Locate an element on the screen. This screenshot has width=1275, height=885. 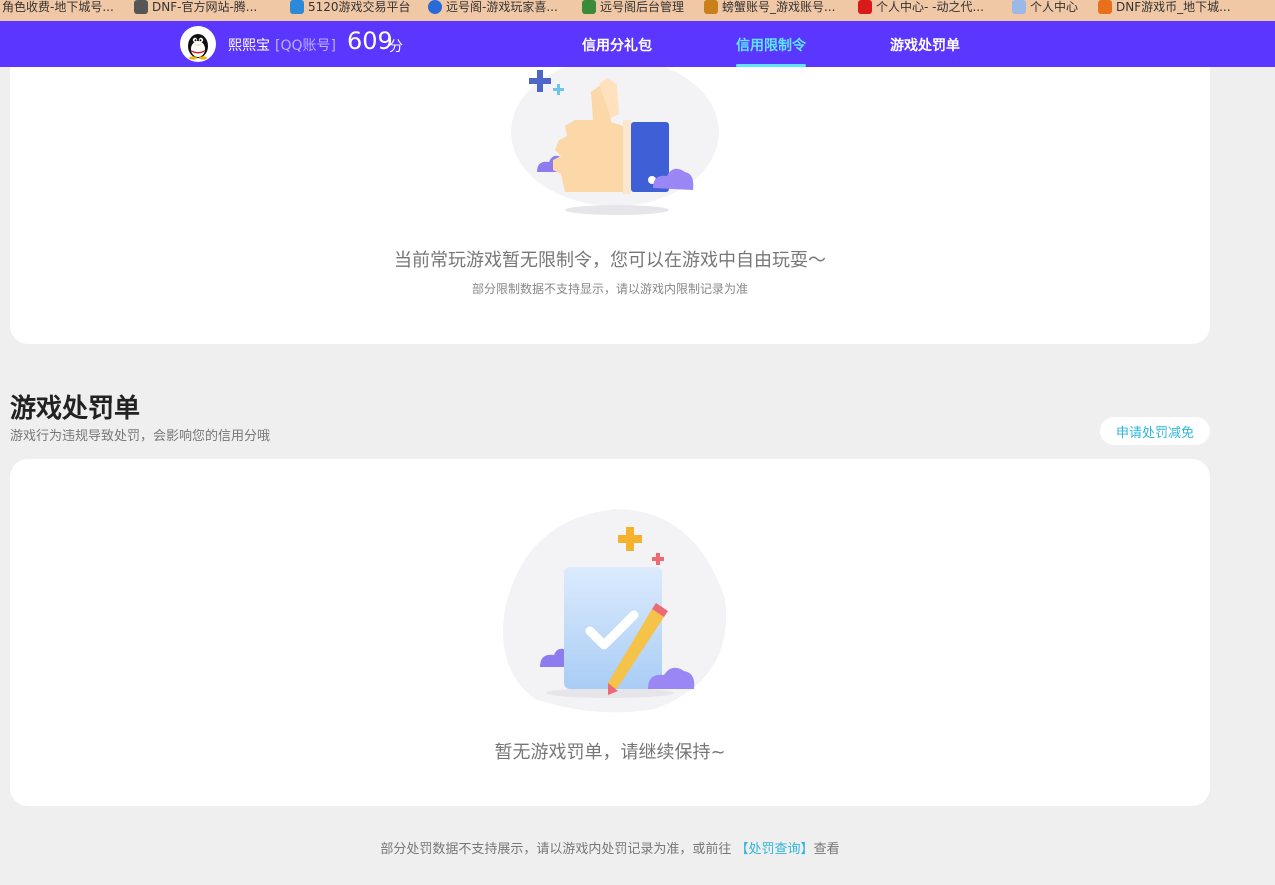
footer-note: 部分处罚数据不支持展示，请以游戏内处罚记录为准，或前往 【处罚查询】查看 is located at coordinates (610, 847).